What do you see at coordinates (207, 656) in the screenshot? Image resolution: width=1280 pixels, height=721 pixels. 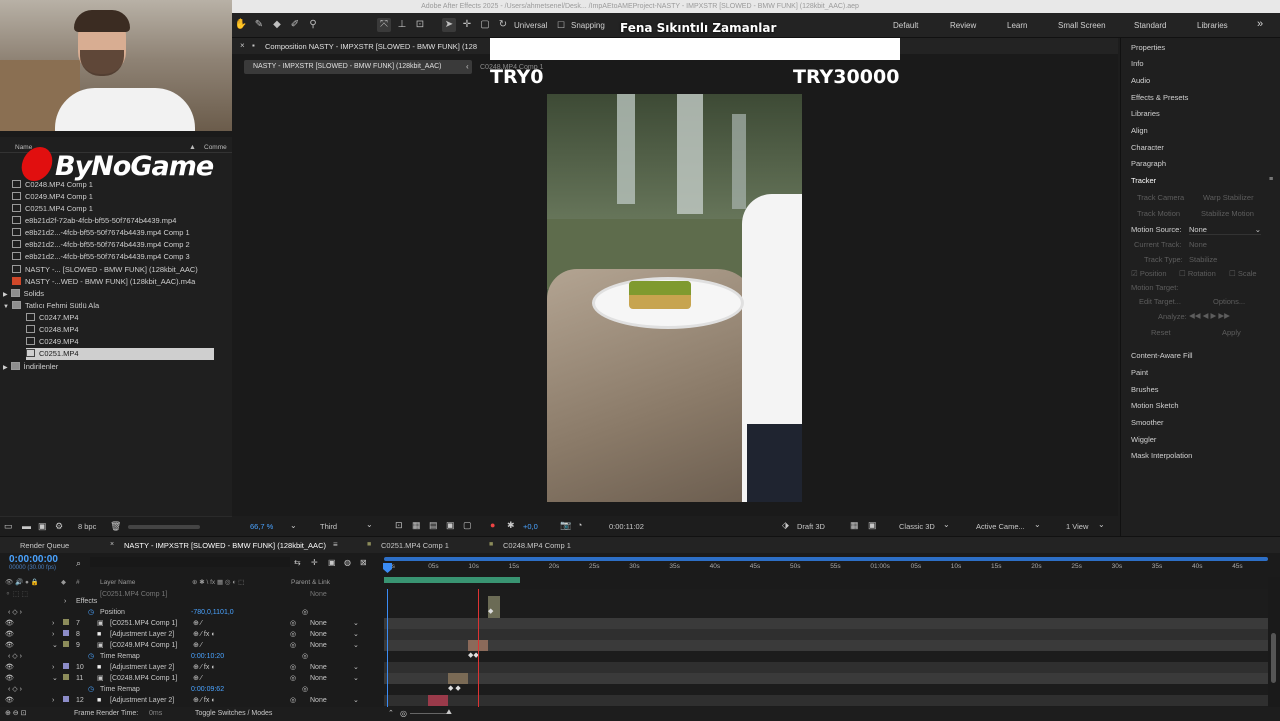 I see `time-remap-value: 0:00:10:20` at bounding box center [207, 656].